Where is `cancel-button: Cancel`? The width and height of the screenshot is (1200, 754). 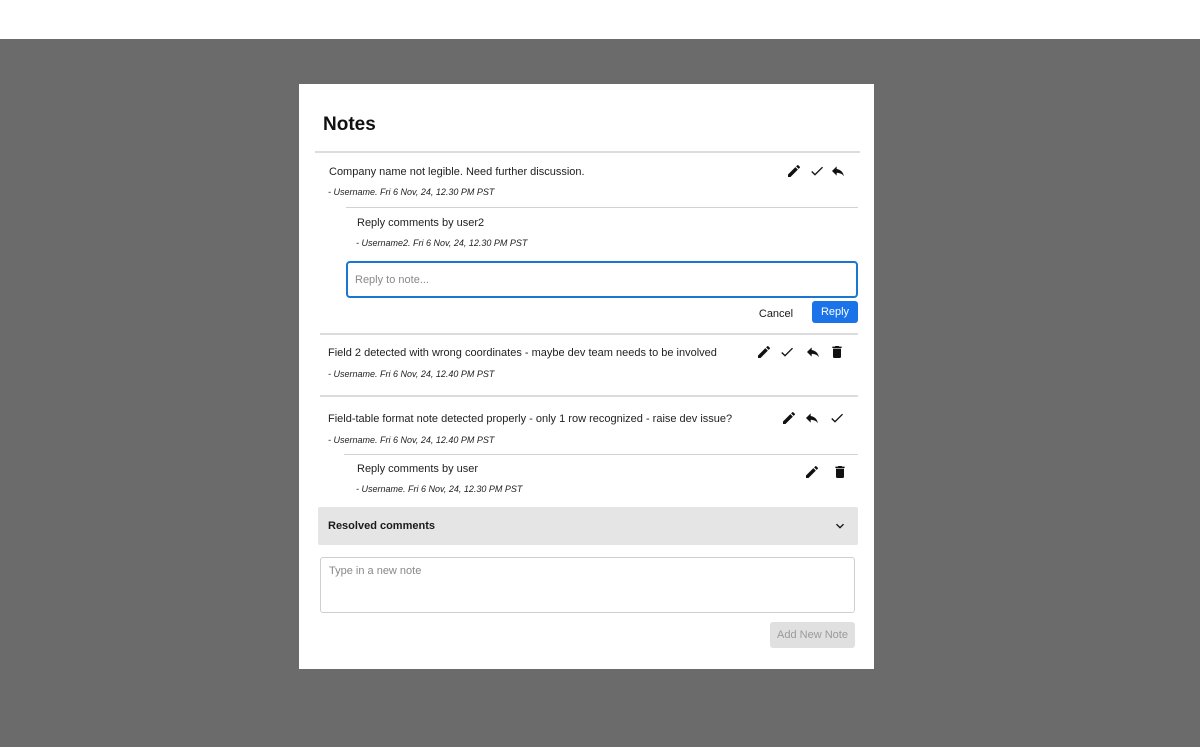
cancel-button: Cancel is located at coordinates (776, 314).